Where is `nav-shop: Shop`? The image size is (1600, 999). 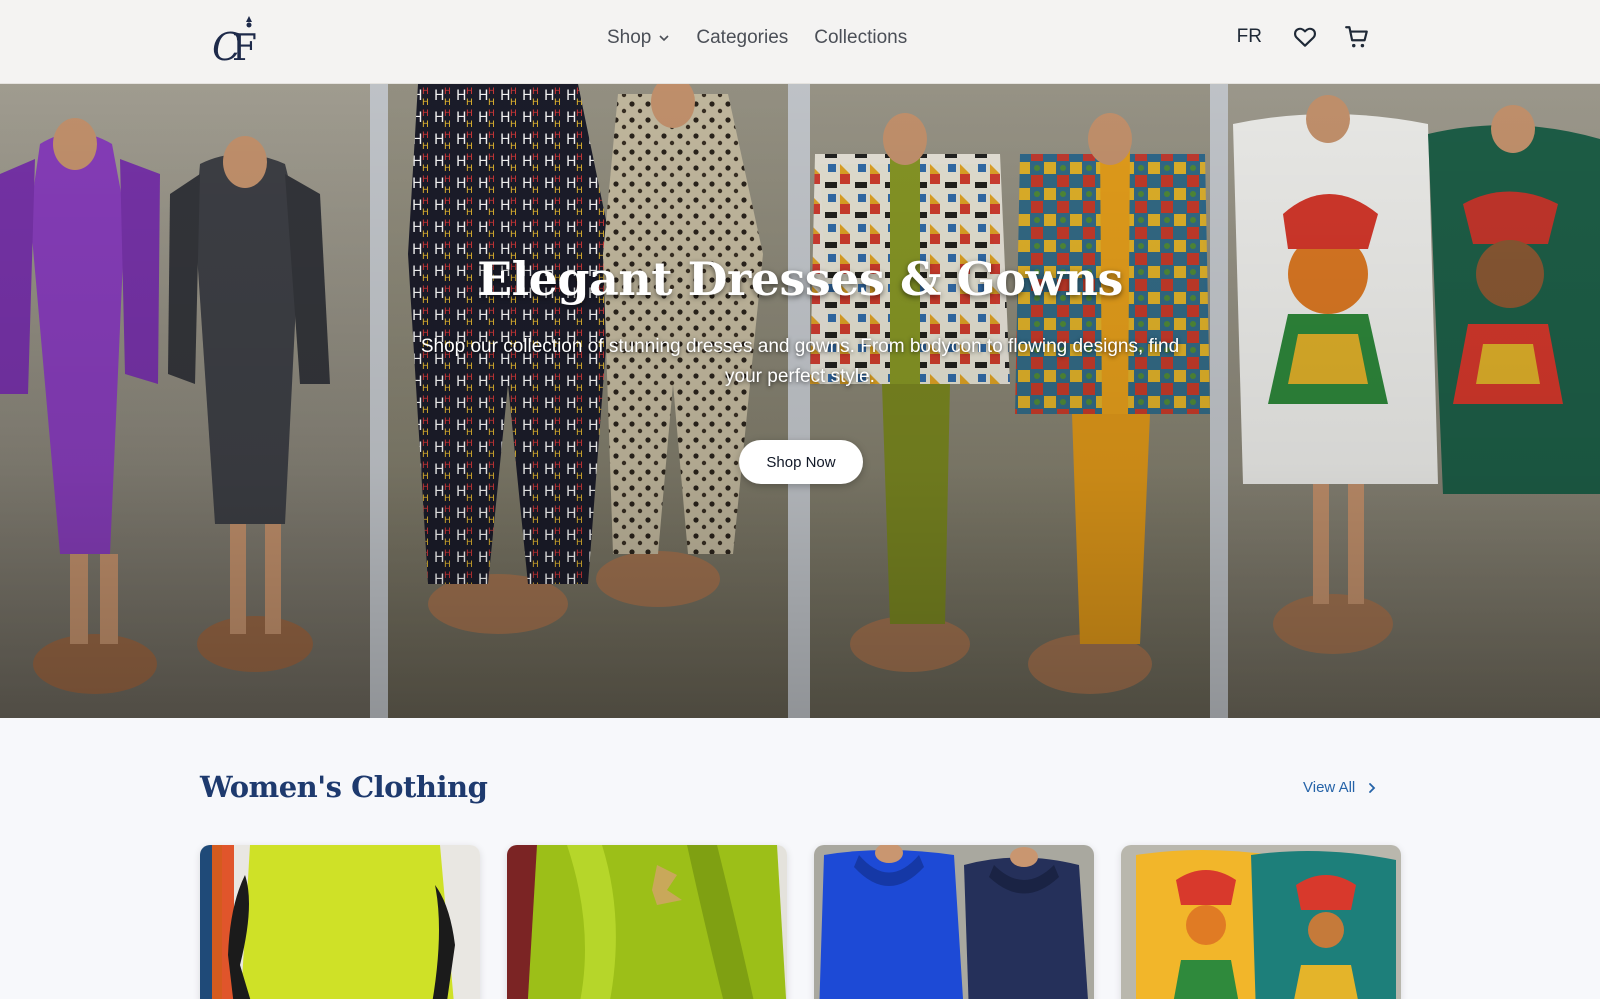
nav-shop: Shop is located at coordinates (638, 38).